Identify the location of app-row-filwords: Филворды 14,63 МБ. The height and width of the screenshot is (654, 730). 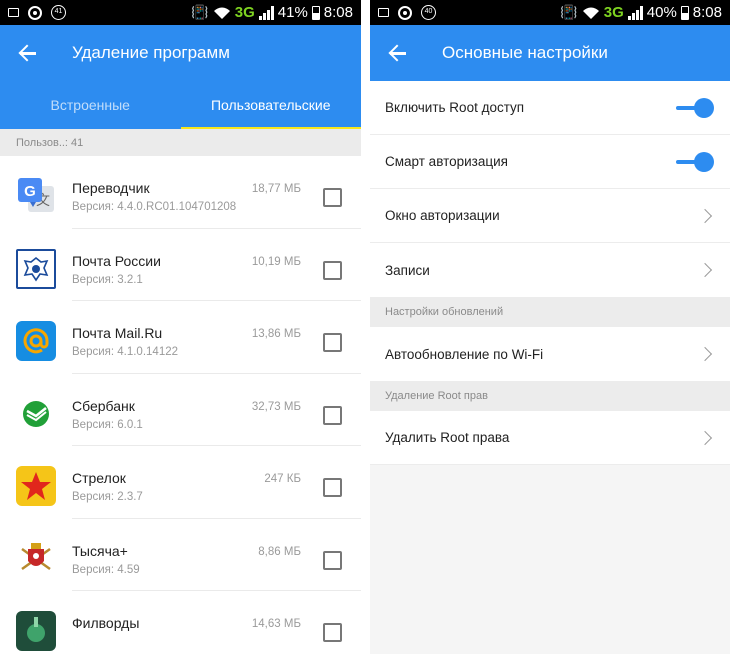
(180, 622).